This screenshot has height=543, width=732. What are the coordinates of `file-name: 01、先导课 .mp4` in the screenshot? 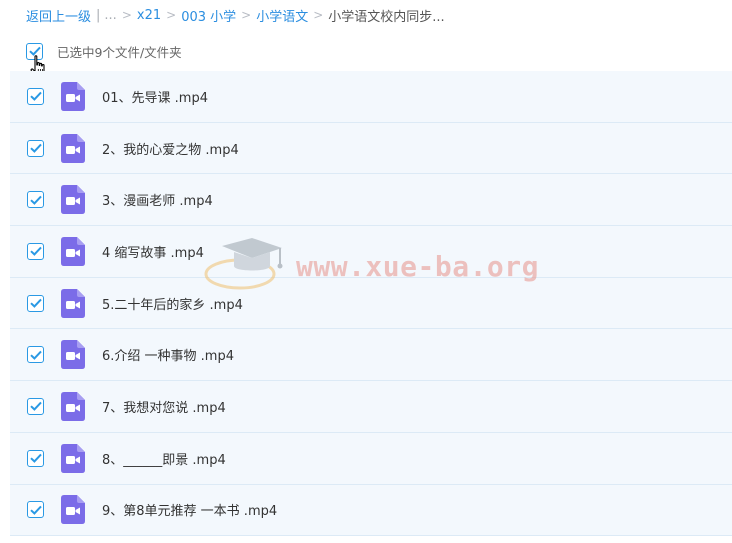 It's located at (155, 96).